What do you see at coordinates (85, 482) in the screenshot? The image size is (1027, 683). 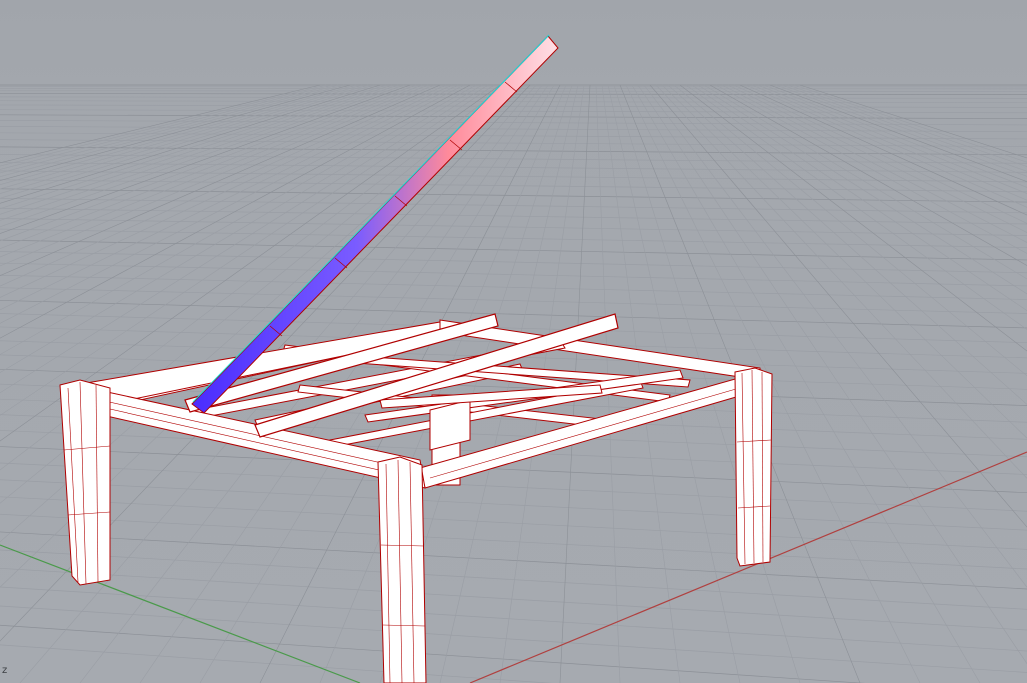 I see `table-leg-front-left` at bounding box center [85, 482].